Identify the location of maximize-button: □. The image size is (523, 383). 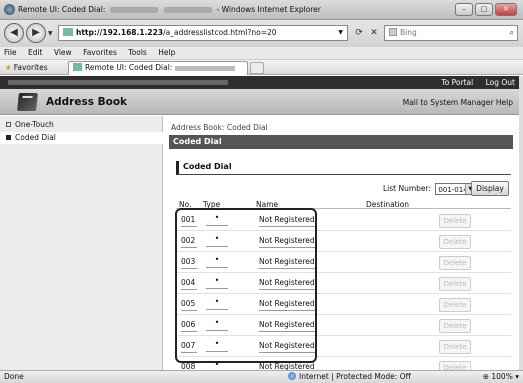
(484, 9).